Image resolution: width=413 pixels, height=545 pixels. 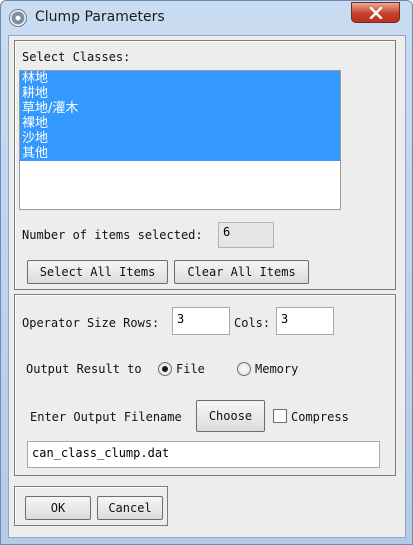 I want to click on file-radio, so click(x=165, y=369).